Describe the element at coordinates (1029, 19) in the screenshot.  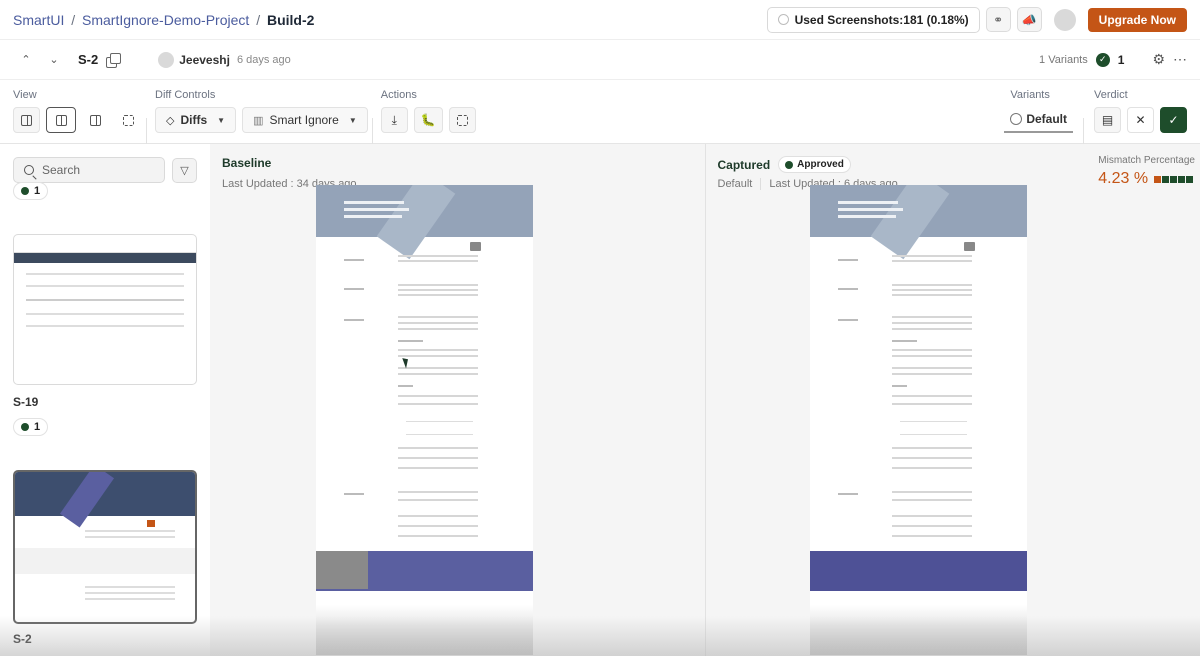
I see `announcements-button: 📣` at that location.